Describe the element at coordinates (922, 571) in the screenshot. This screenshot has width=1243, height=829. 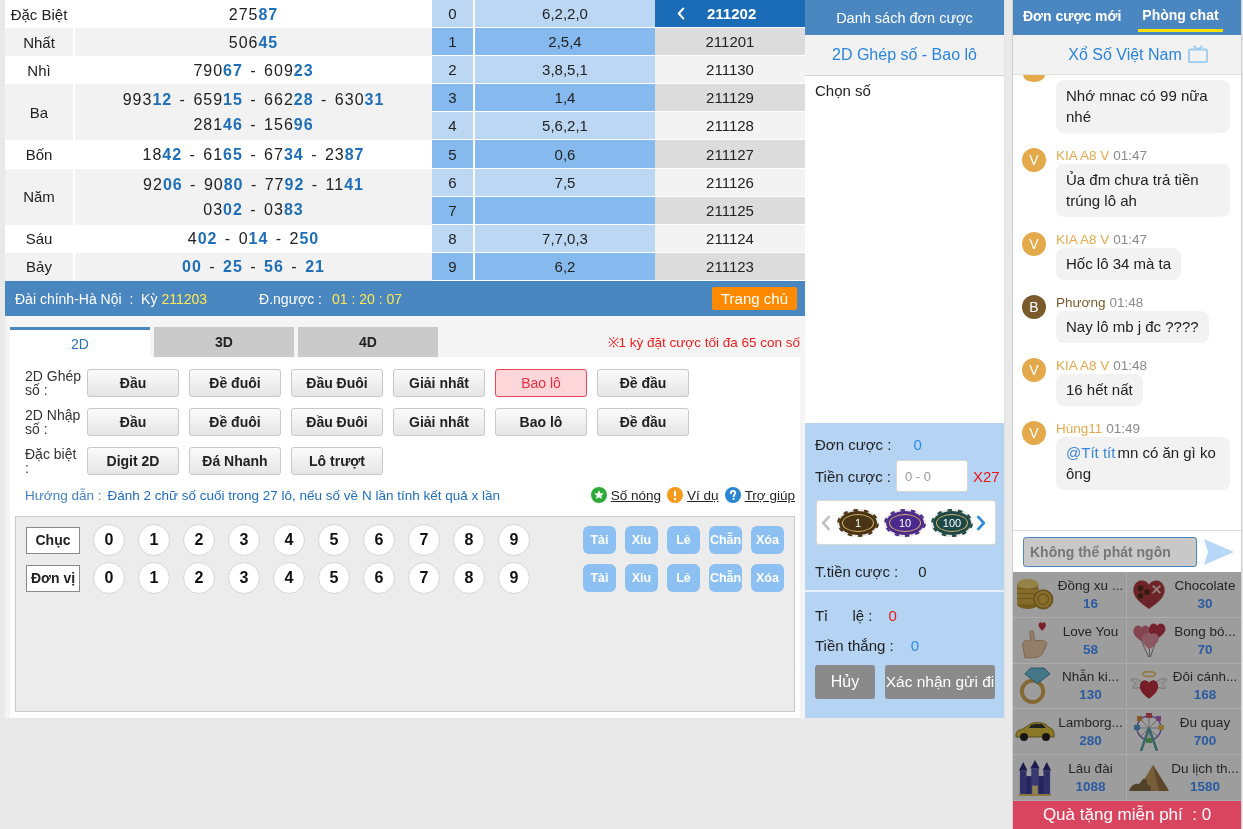
I see `total-amount: 0` at that location.